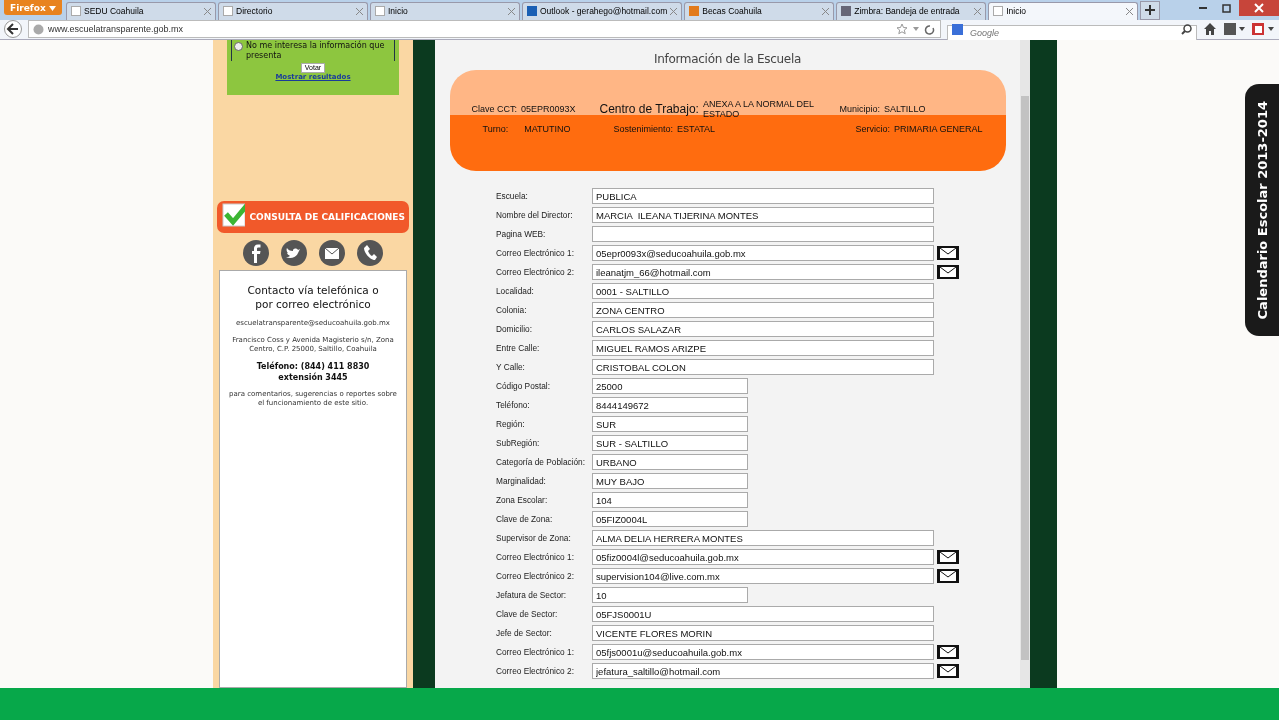 The width and height of the screenshot is (1279, 720). What do you see at coordinates (313, 377) in the screenshot?
I see `contact-extension: extensión 3445` at bounding box center [313, 377].